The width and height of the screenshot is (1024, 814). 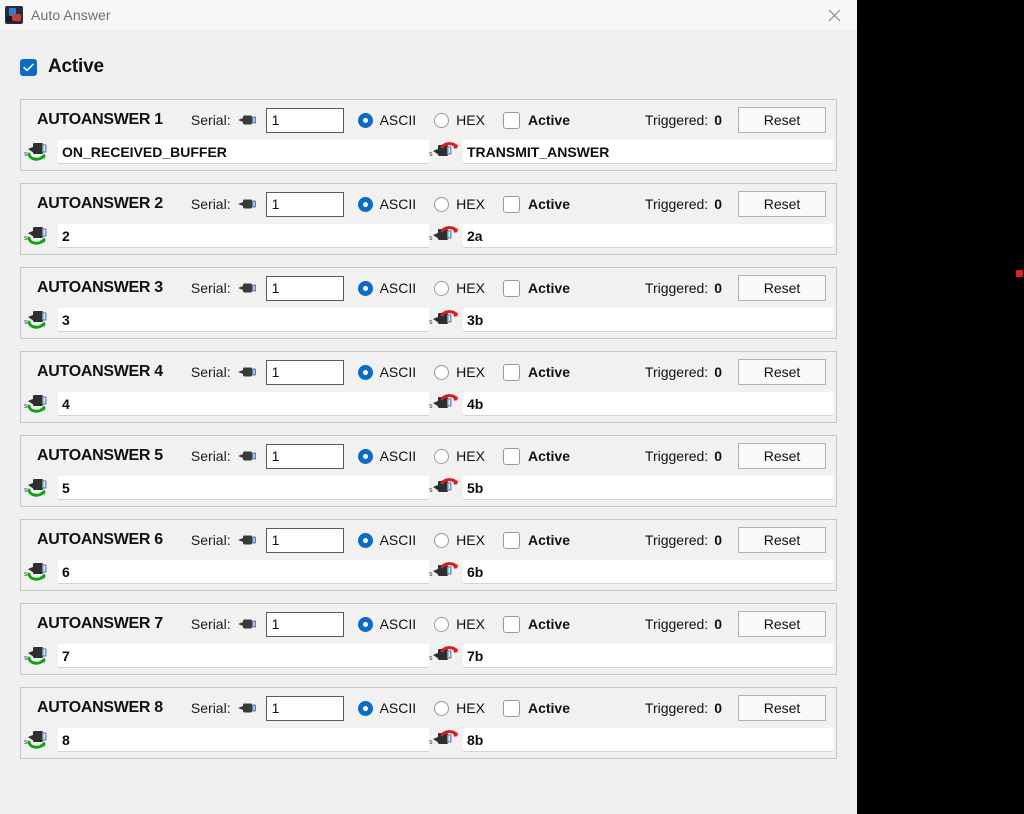 What do you see at coordinates (648, 152) in the screenshot?
I see `transmit-answer-input: TRANSMIT_ANSWER` at bounding box center [648, 152].